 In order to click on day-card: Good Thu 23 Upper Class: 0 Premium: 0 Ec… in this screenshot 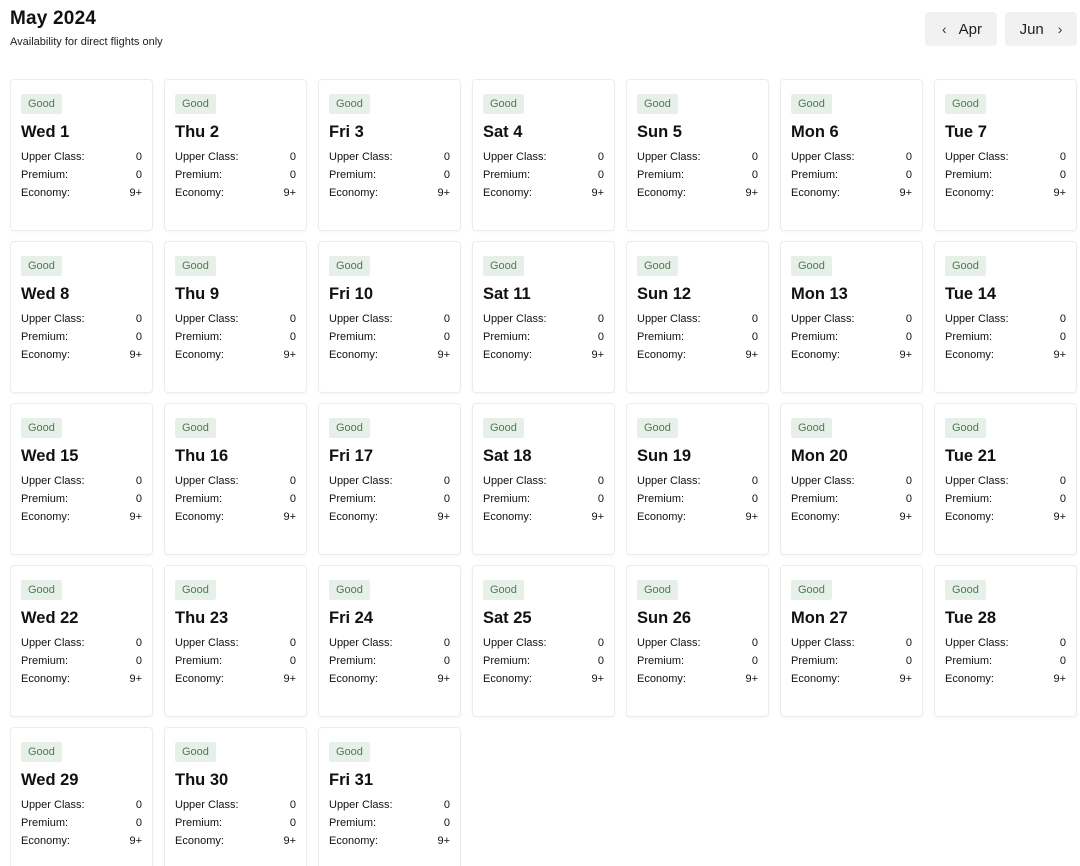, I will do `click(235, 641)`.